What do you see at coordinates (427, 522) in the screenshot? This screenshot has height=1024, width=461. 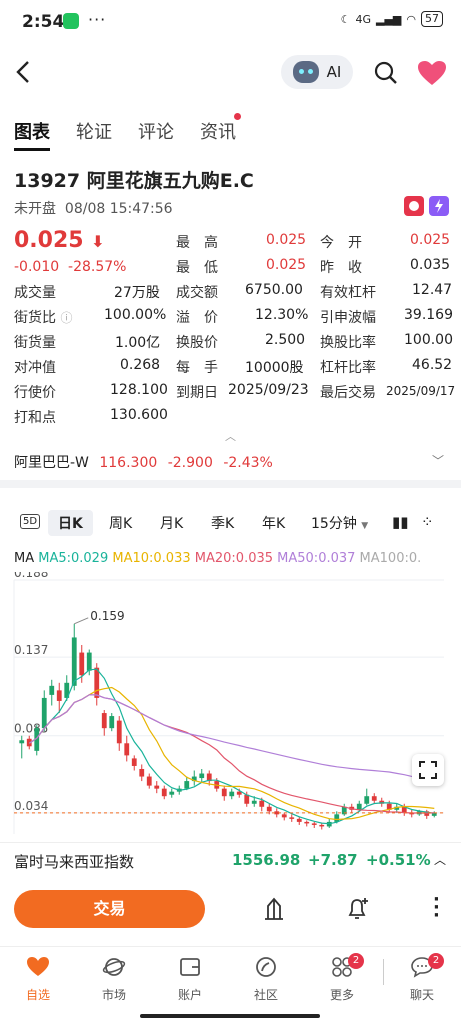 I see `grid-icon: ⁘` at bounding box center [427, 522].